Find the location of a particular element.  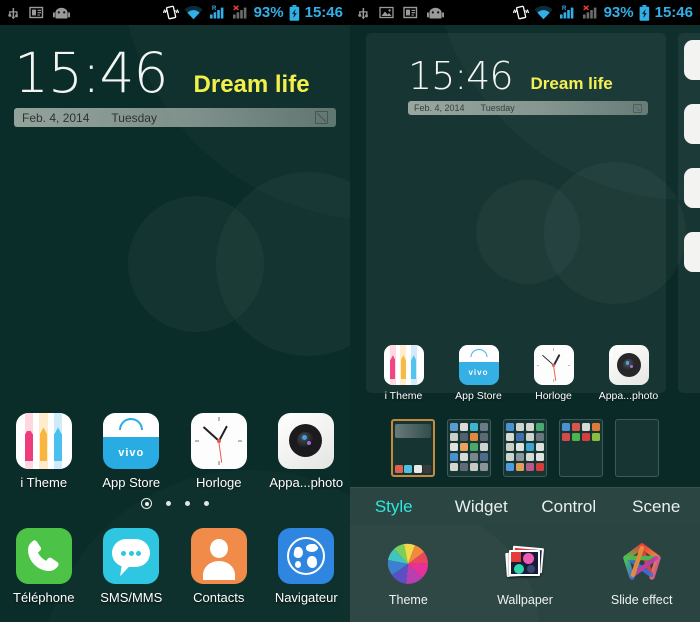

page-indicator is located at coordinates (175, 503).